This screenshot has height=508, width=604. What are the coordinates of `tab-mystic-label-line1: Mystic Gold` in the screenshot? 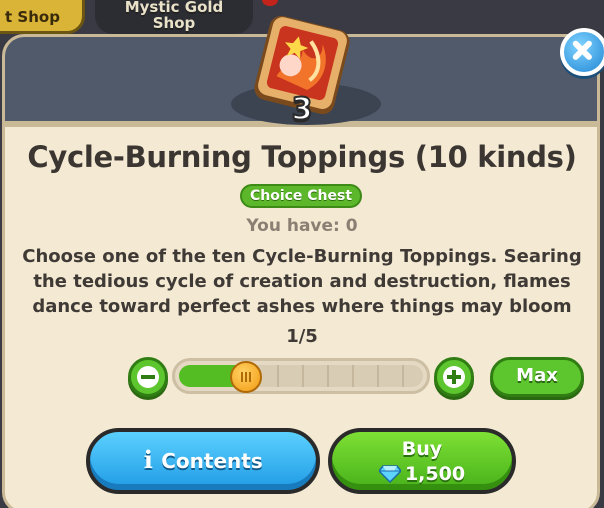 It's located at (174, 8).